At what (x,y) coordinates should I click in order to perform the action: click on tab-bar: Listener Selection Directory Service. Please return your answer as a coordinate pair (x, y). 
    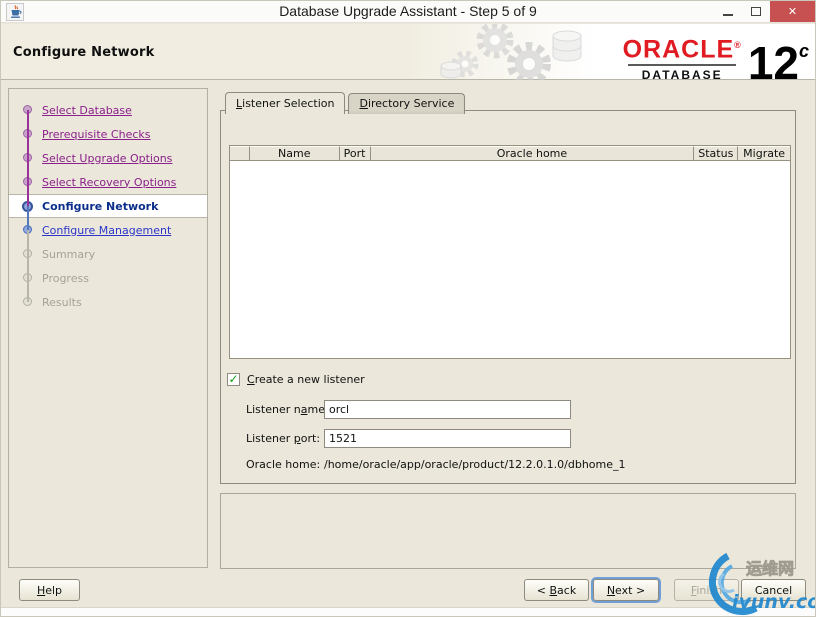
    Looking at the image, I should click on (346, 103).